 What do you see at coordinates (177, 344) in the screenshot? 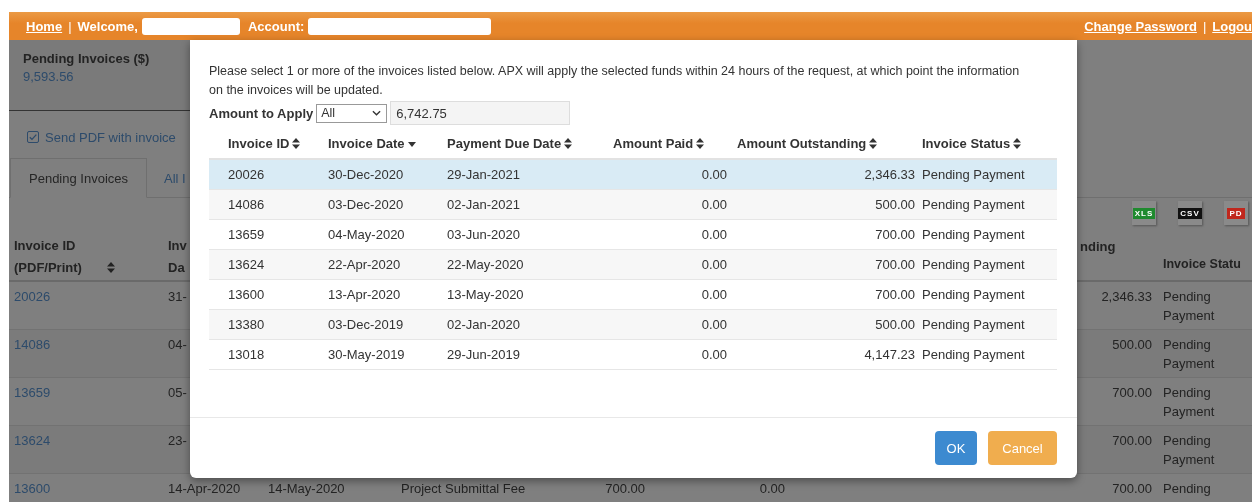
I see `table-cell: 04-` at bounding box center [177, 344].